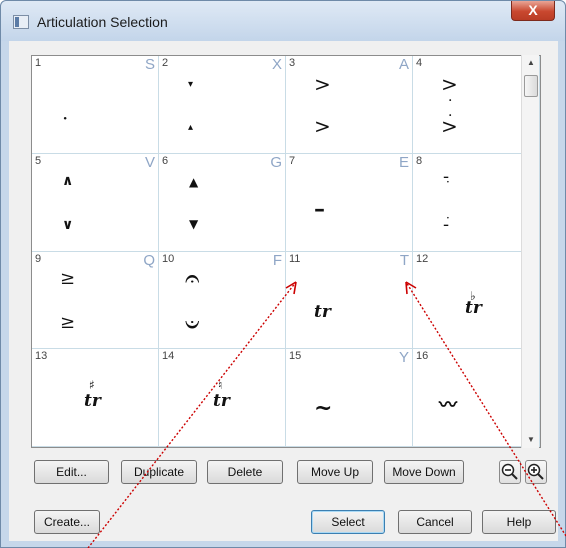 The height and width of the screenshot is (548, 566). Describe the element at coordinates (519, 522) in the screenshot. I see `help-button: Help` at that location.